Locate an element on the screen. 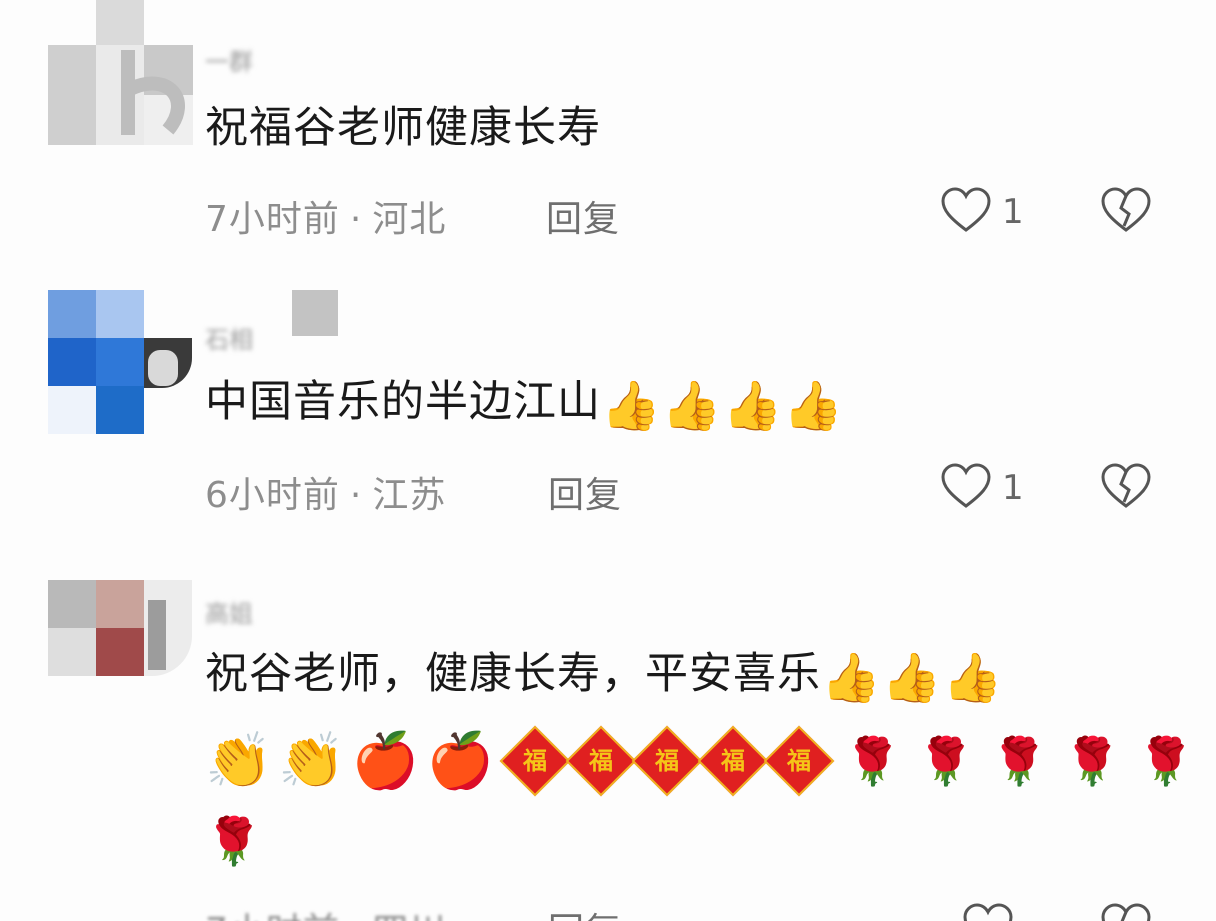  comment-meta: 7小时前 · 河北 is located at coordinates (325, 216).